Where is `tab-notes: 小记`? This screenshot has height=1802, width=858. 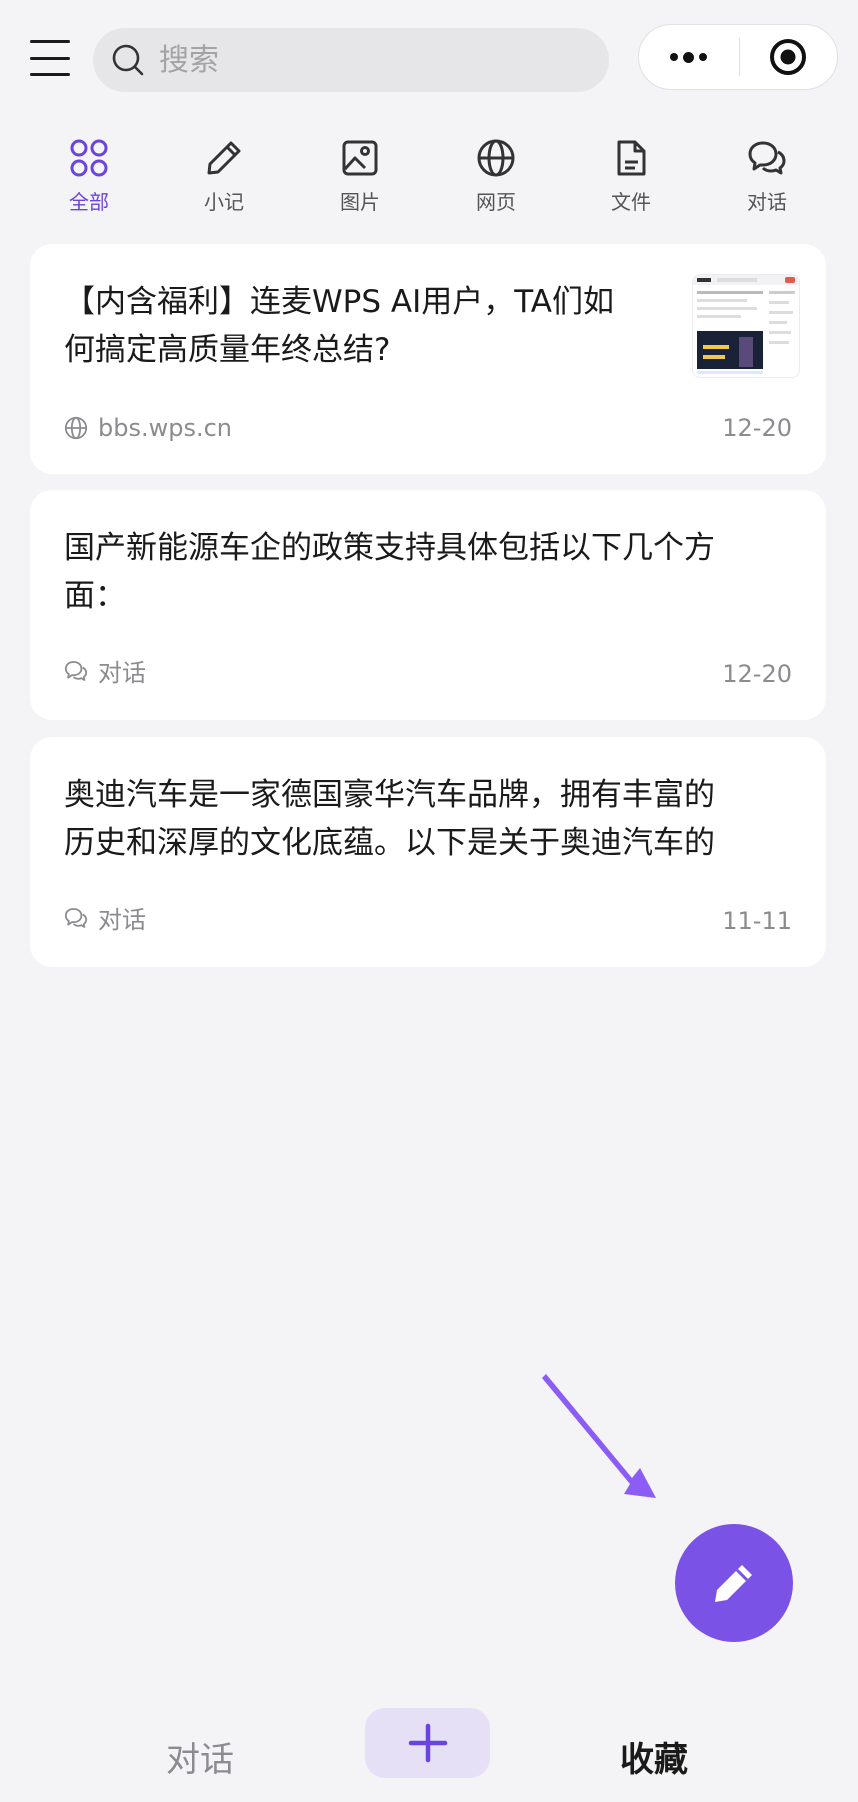 tab-notes: 小记 is located at coordinates (224, 175).